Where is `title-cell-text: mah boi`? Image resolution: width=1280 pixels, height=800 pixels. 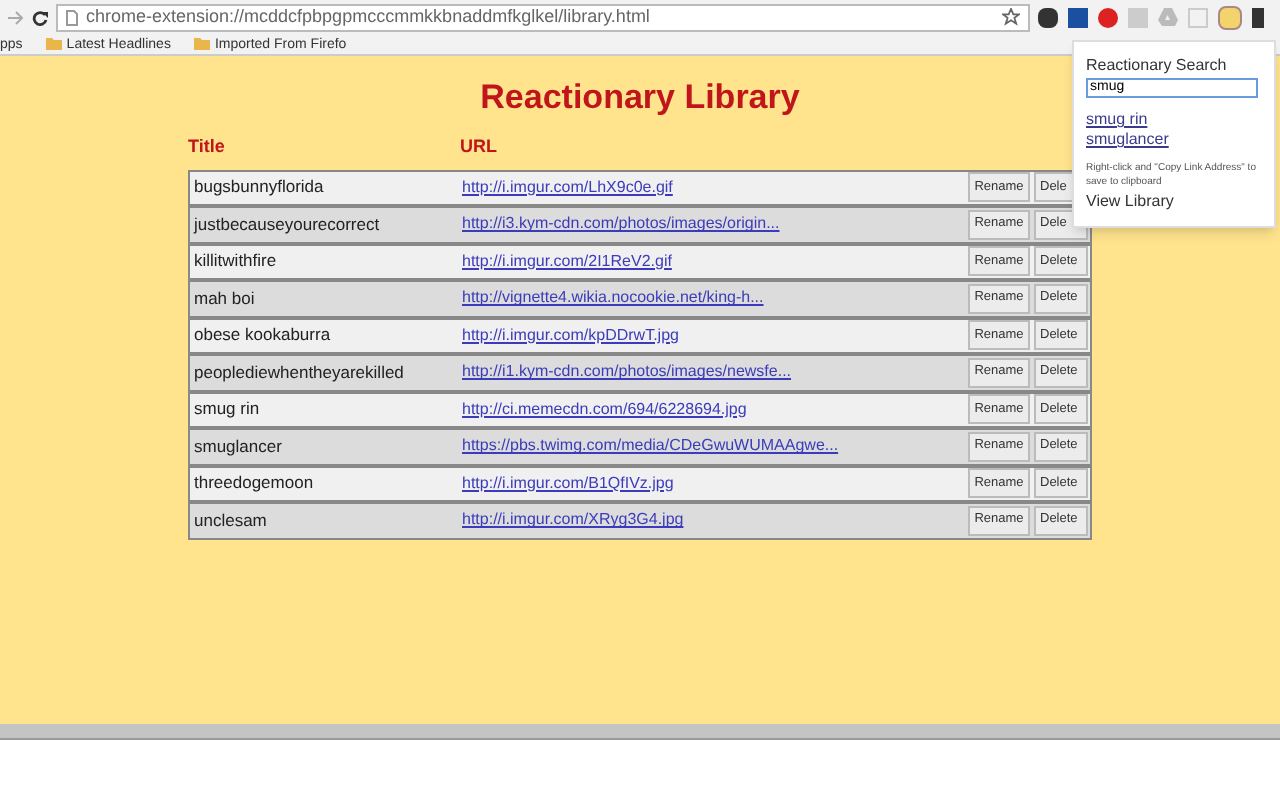 title-cell-text: mah boi is located at coordinates (224, 298).